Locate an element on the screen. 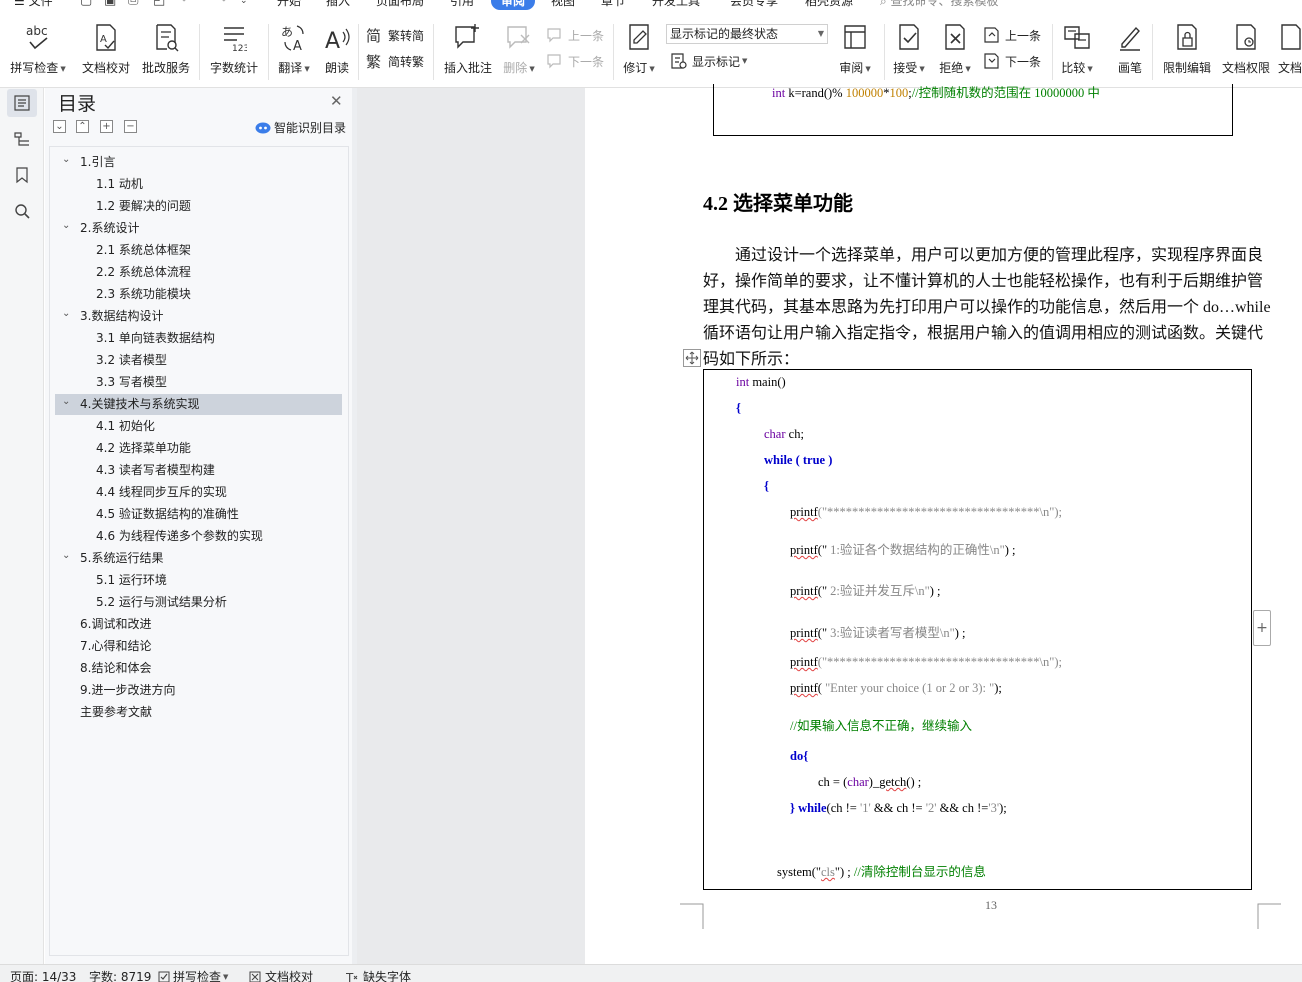  smart-toc-button: 智能识别目录 is located at coordinates (300, 127).